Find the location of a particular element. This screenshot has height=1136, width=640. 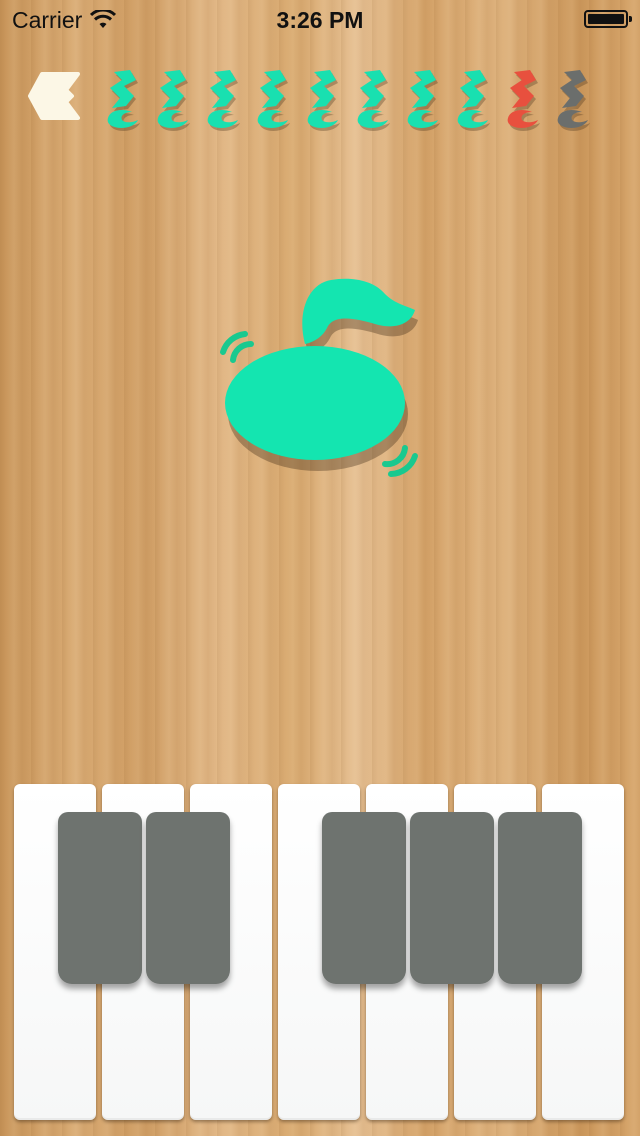

status-time: 3:26 PM is located at coordinates (320, 20).